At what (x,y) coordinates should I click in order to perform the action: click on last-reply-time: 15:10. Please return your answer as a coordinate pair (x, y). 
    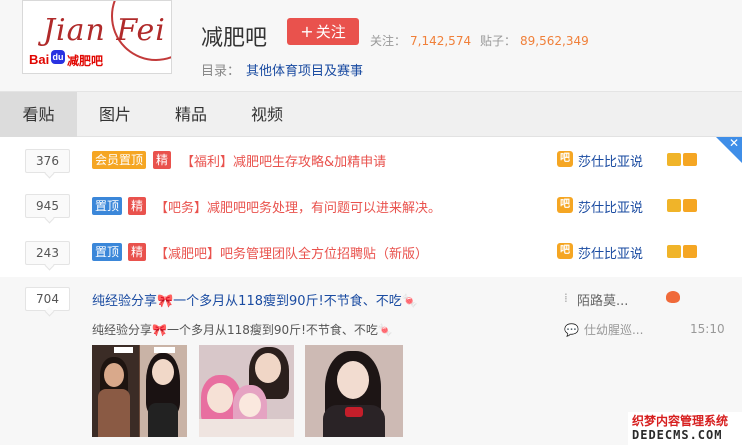
    Looking at the image, I should click on (707, 329).